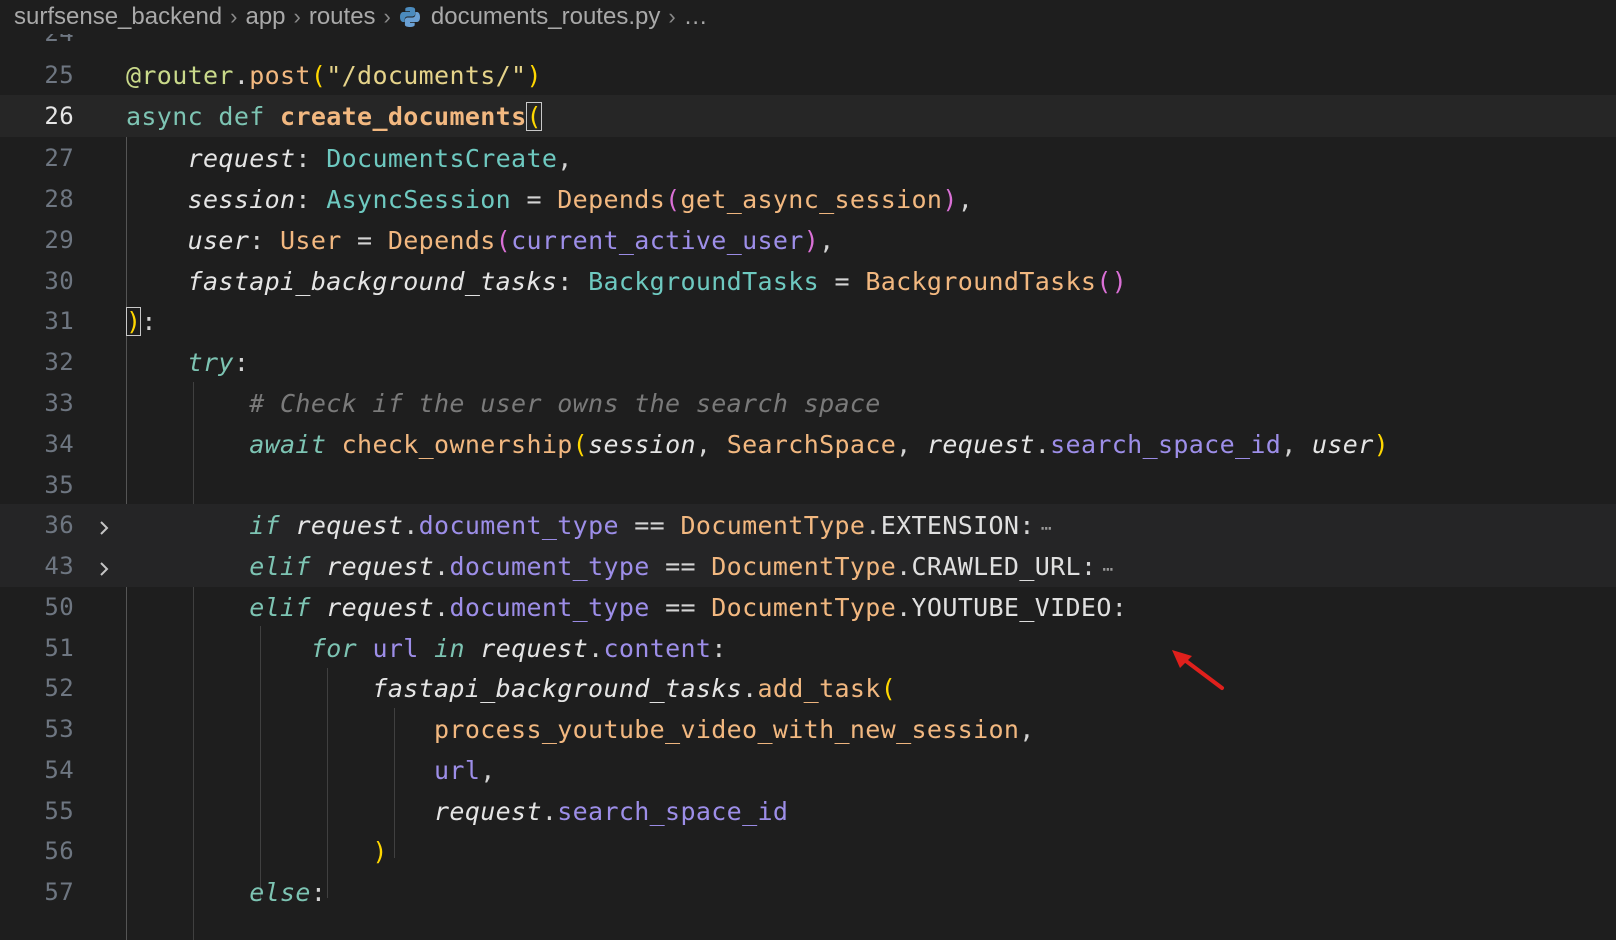  I want to click on code-line: 24, so click(808, 44).